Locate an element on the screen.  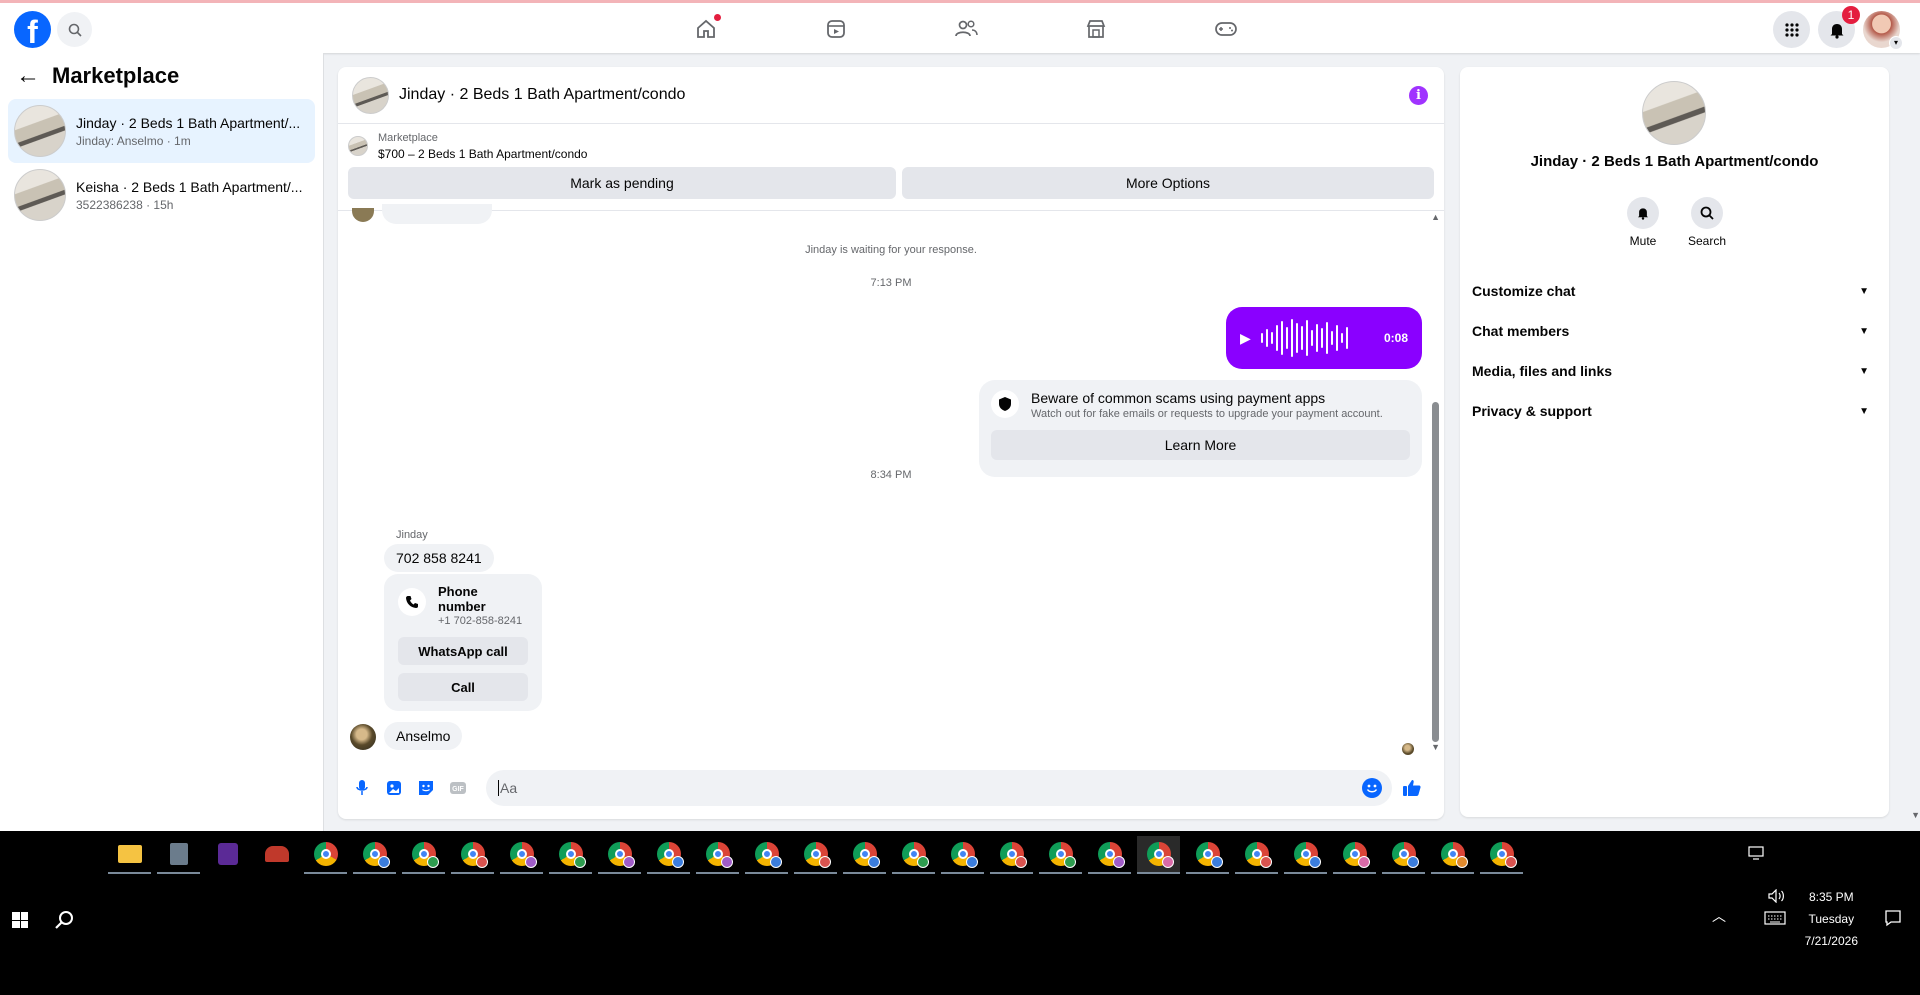
scroll-down-arrow: ▼ is located at coordinates (1435, 747).